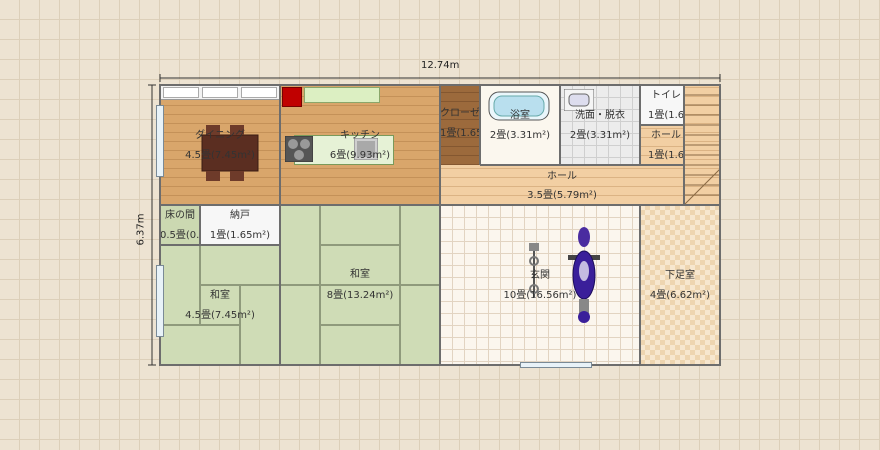 The image size is (880, 450). Describe the element at coordinates (360, 274) in the screenshot. I see `washitsu-large-name: 和室` at that location.